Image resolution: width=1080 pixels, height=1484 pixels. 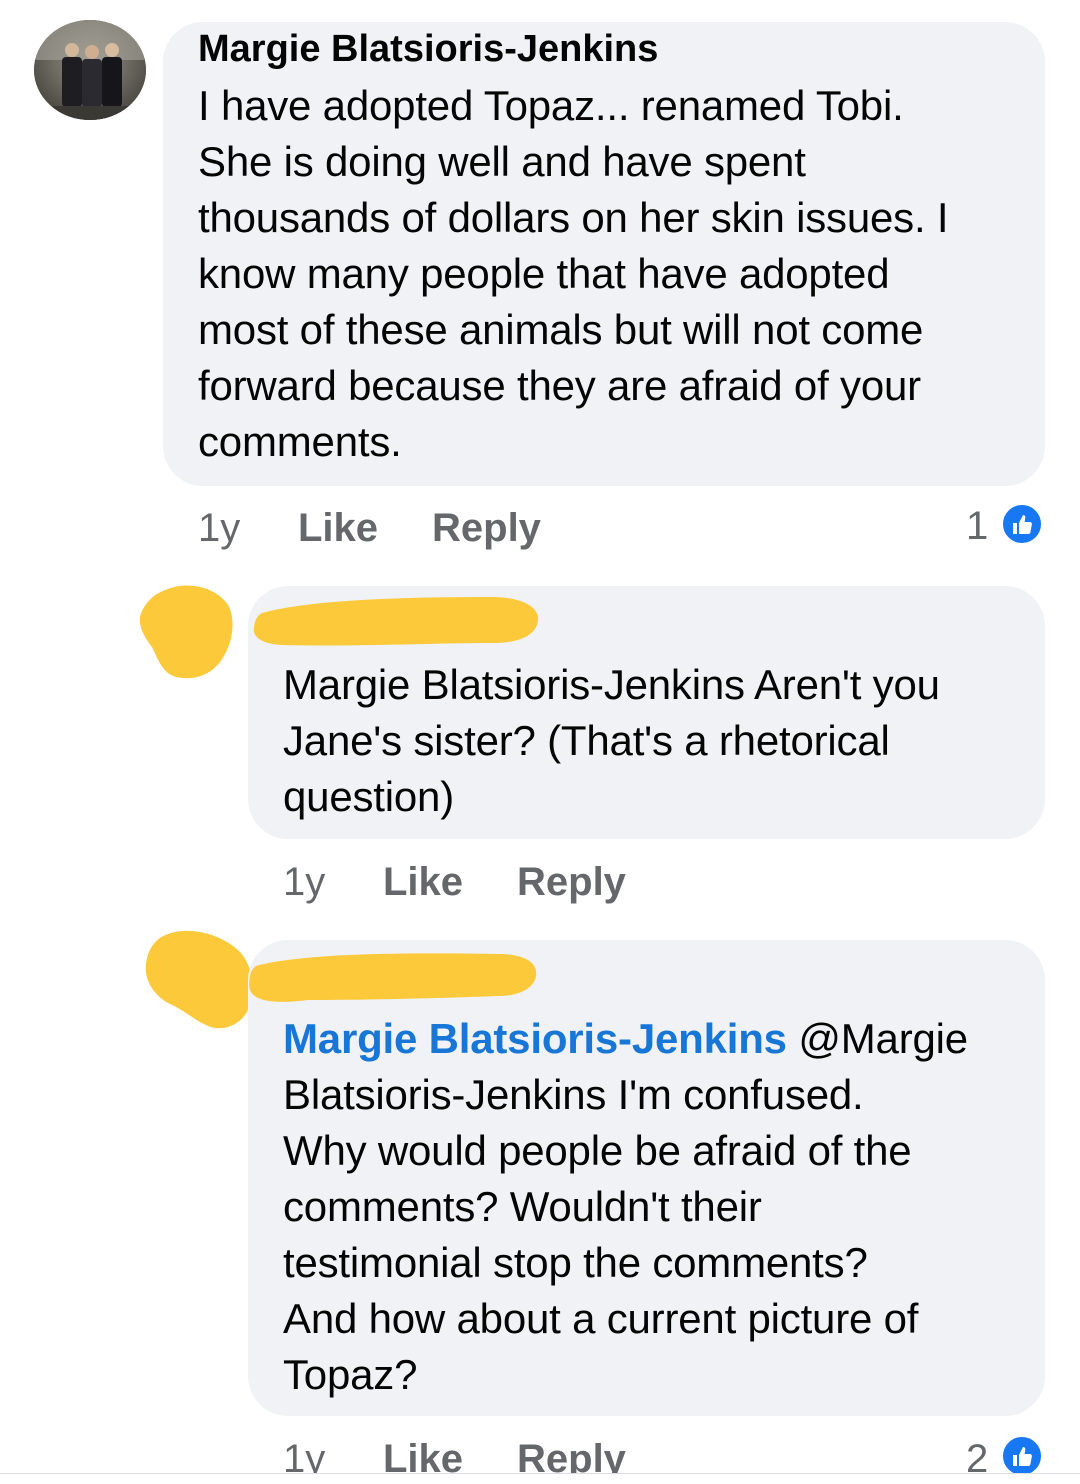 What do you see at coordinates (977, 526) in the screenshot?
I see `reaction-count: 1` at bounding box center [977, 526].